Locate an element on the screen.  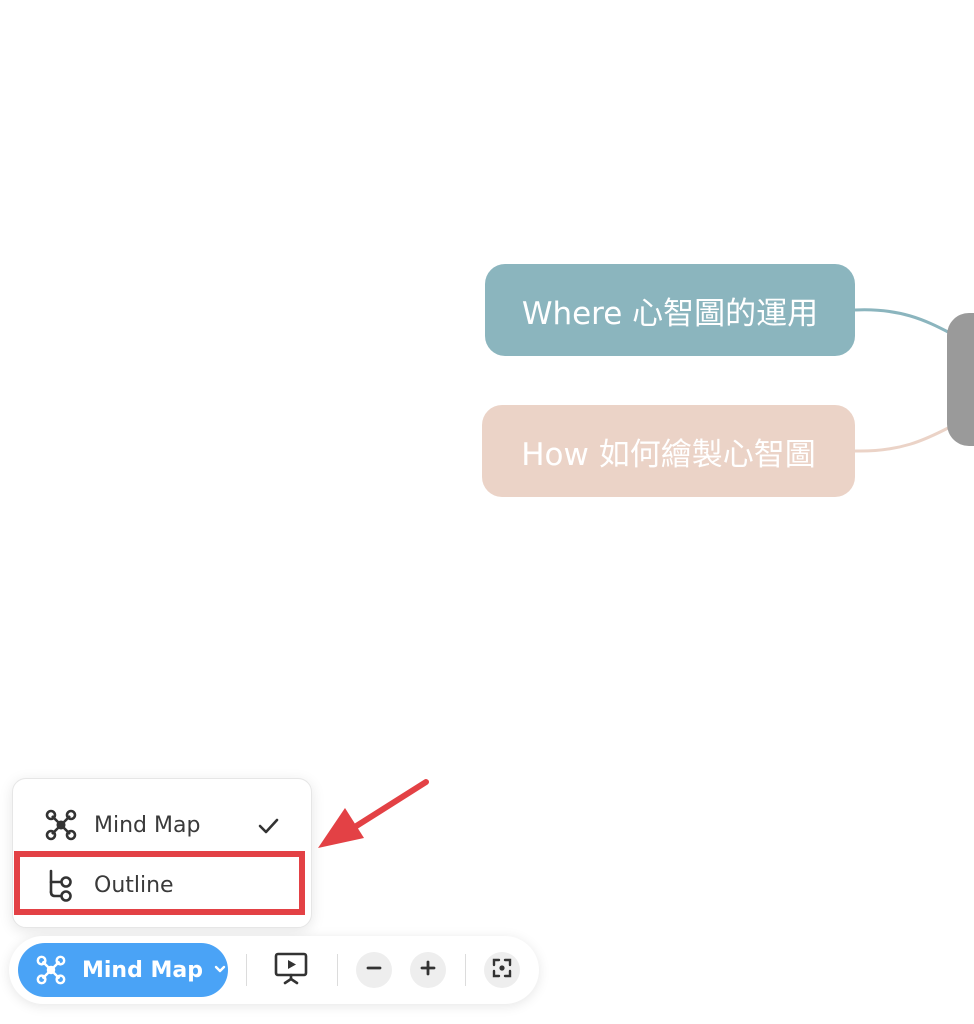
connector-where is located at coordinates (902, 321).